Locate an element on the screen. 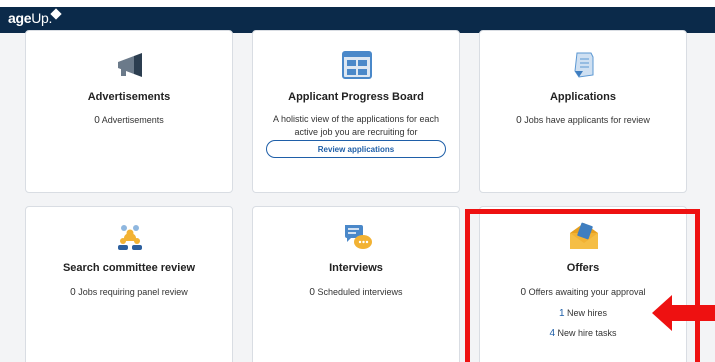  card-title: Advertisements is located at coordinates (129, 97).